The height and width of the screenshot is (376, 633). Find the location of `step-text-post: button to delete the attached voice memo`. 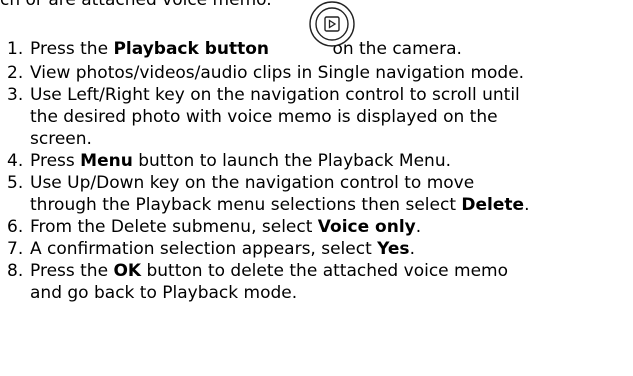

step-text-post: button to delete the attached voice memo is located at coordinates (325, 271).